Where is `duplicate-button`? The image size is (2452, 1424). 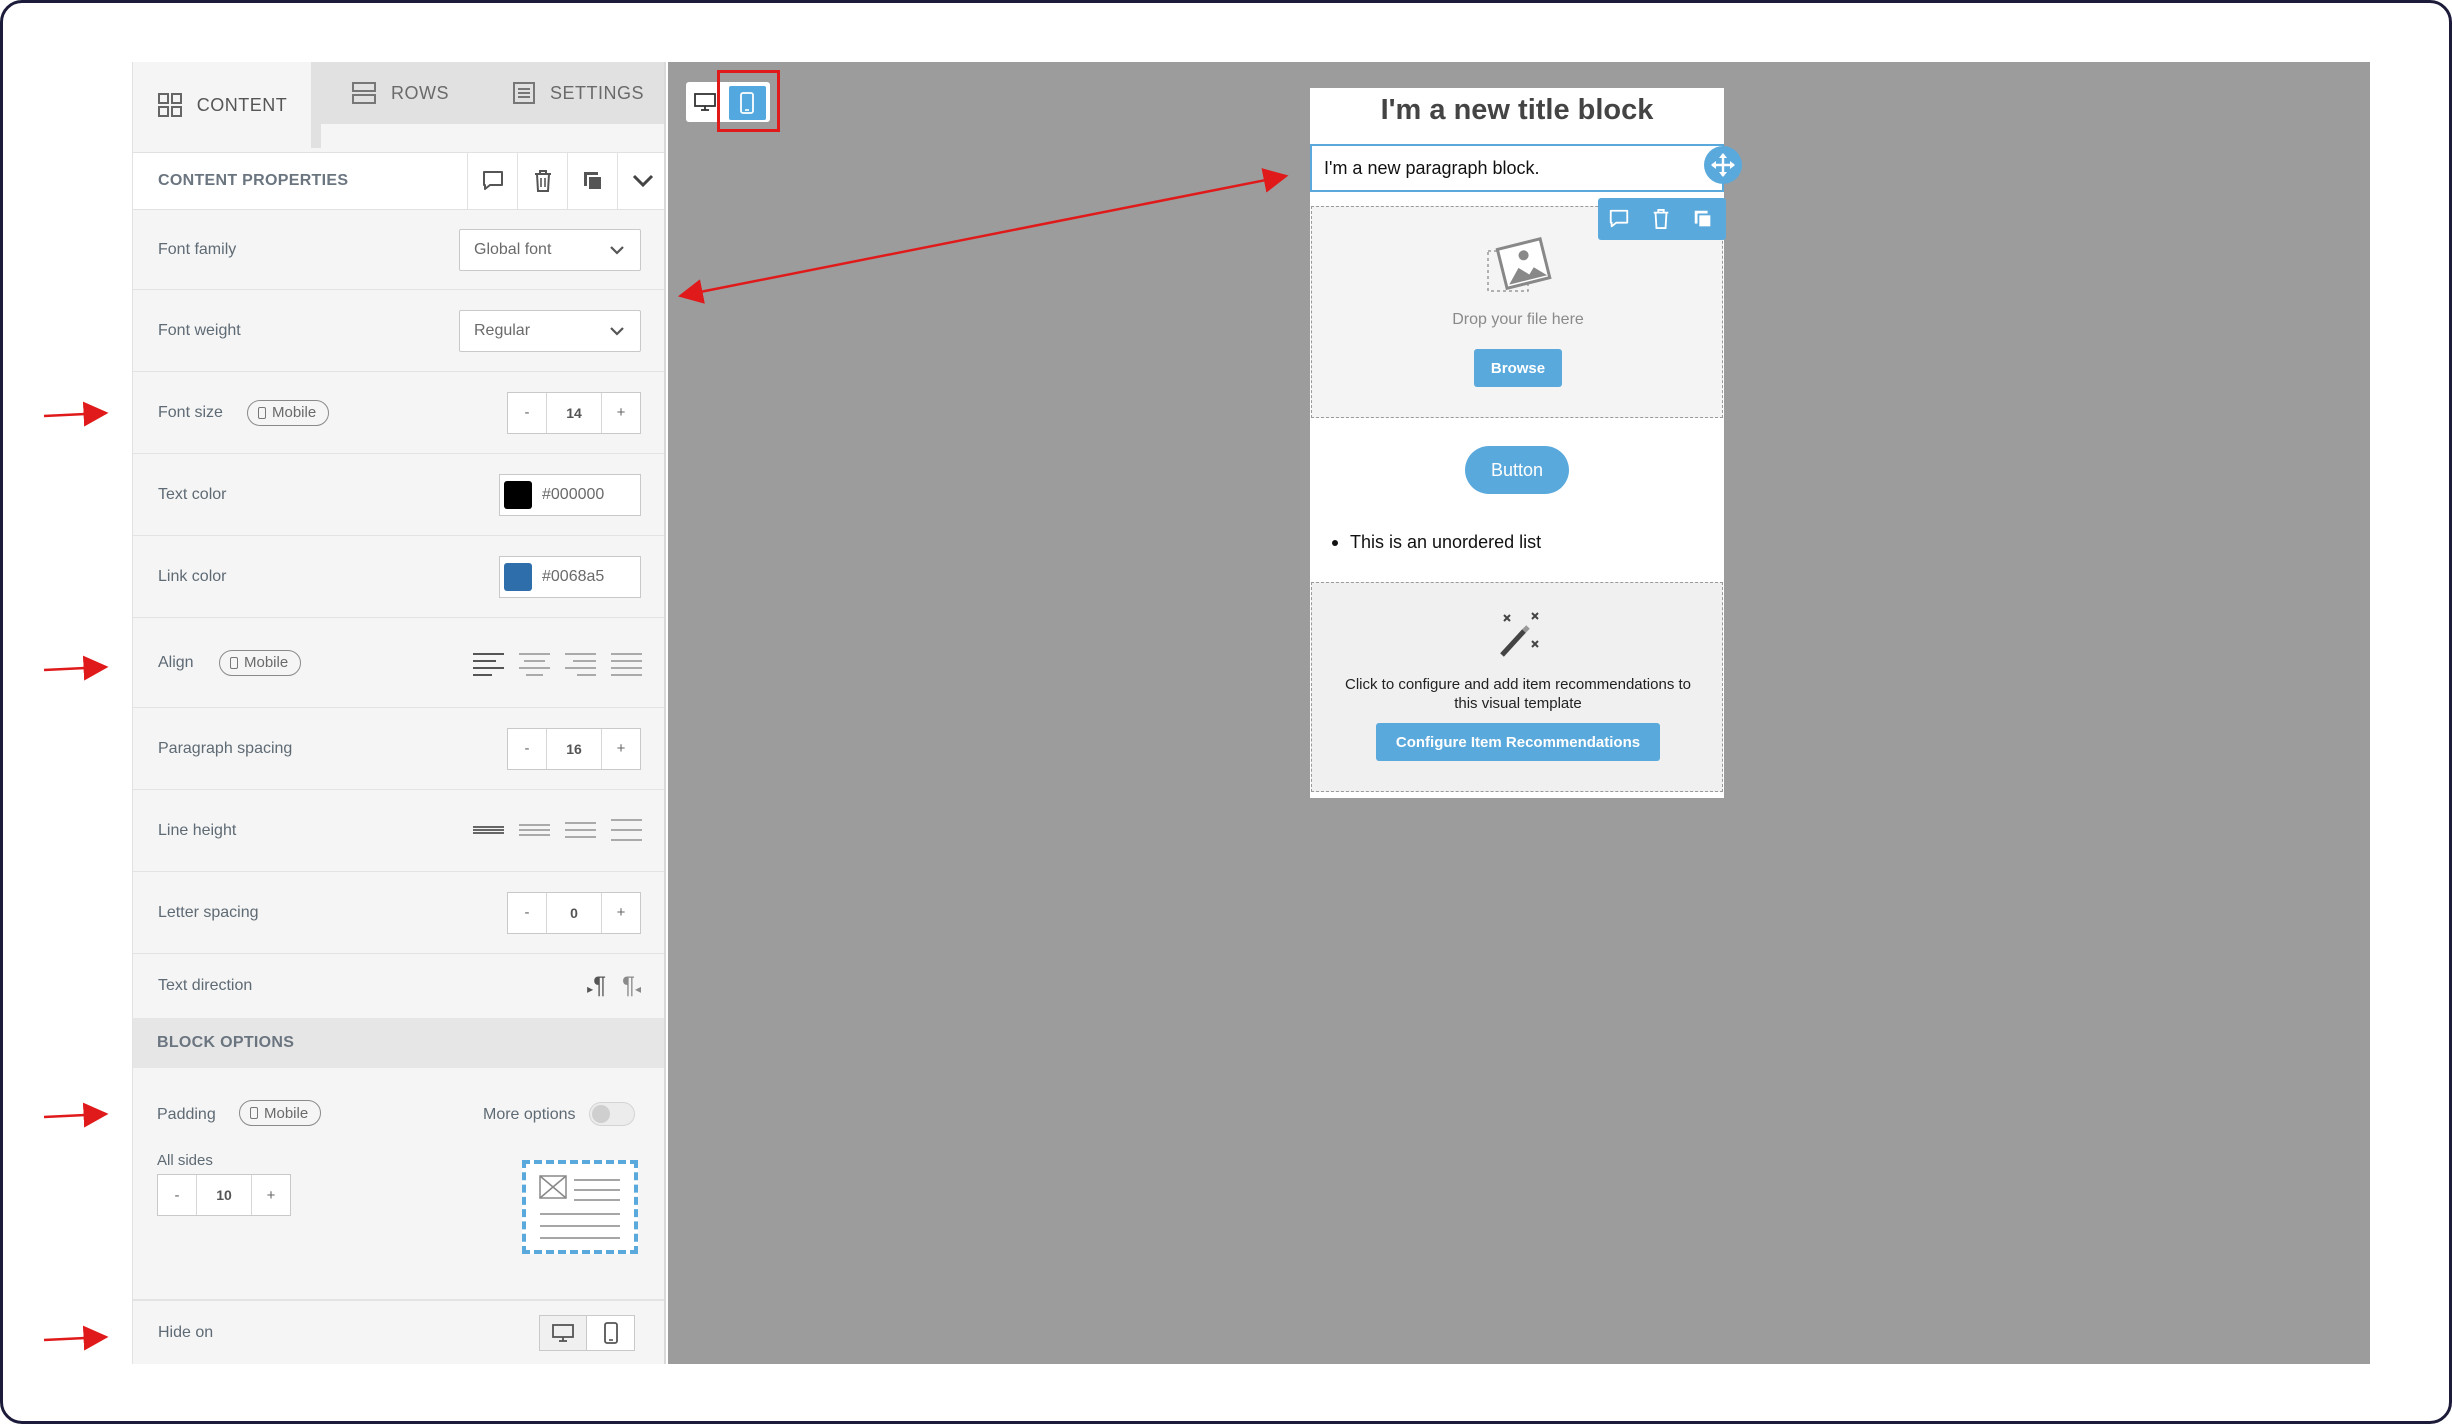
duplicate-button is located at coordinates (592, 181).